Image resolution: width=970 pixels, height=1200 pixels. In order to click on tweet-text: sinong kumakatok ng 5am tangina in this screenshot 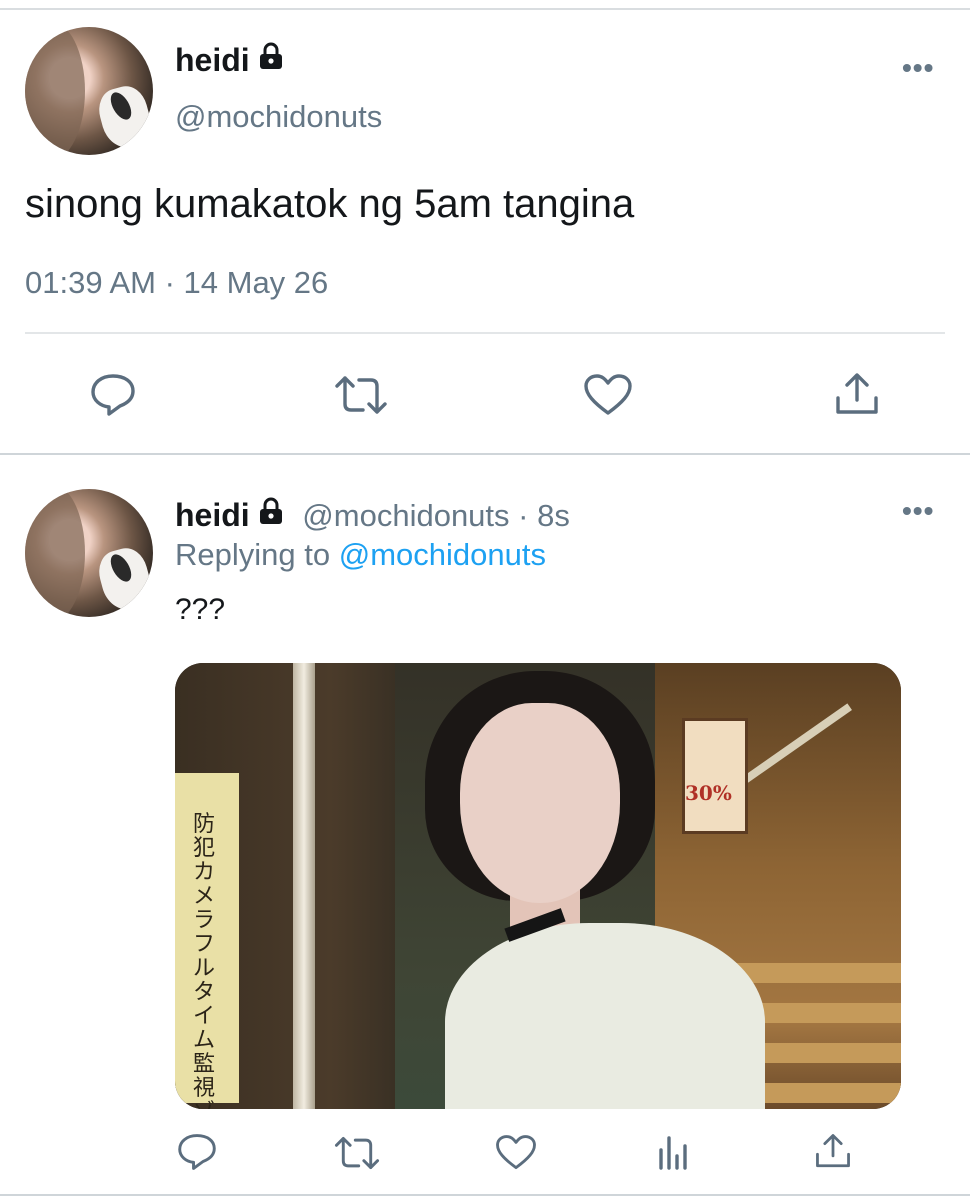, I will do `click(330, 204)`.